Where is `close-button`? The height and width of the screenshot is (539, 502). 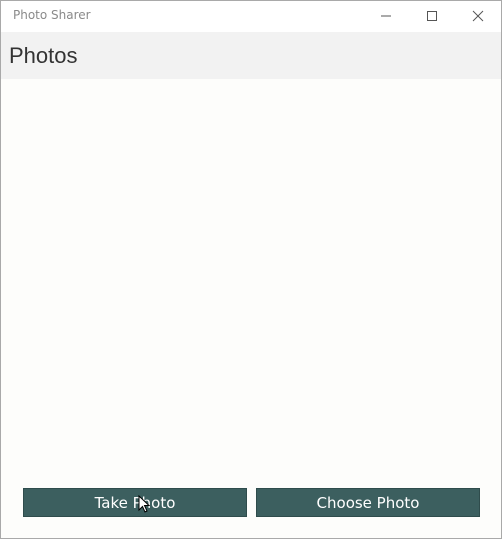 close-button is located at coordinates (478, 16).